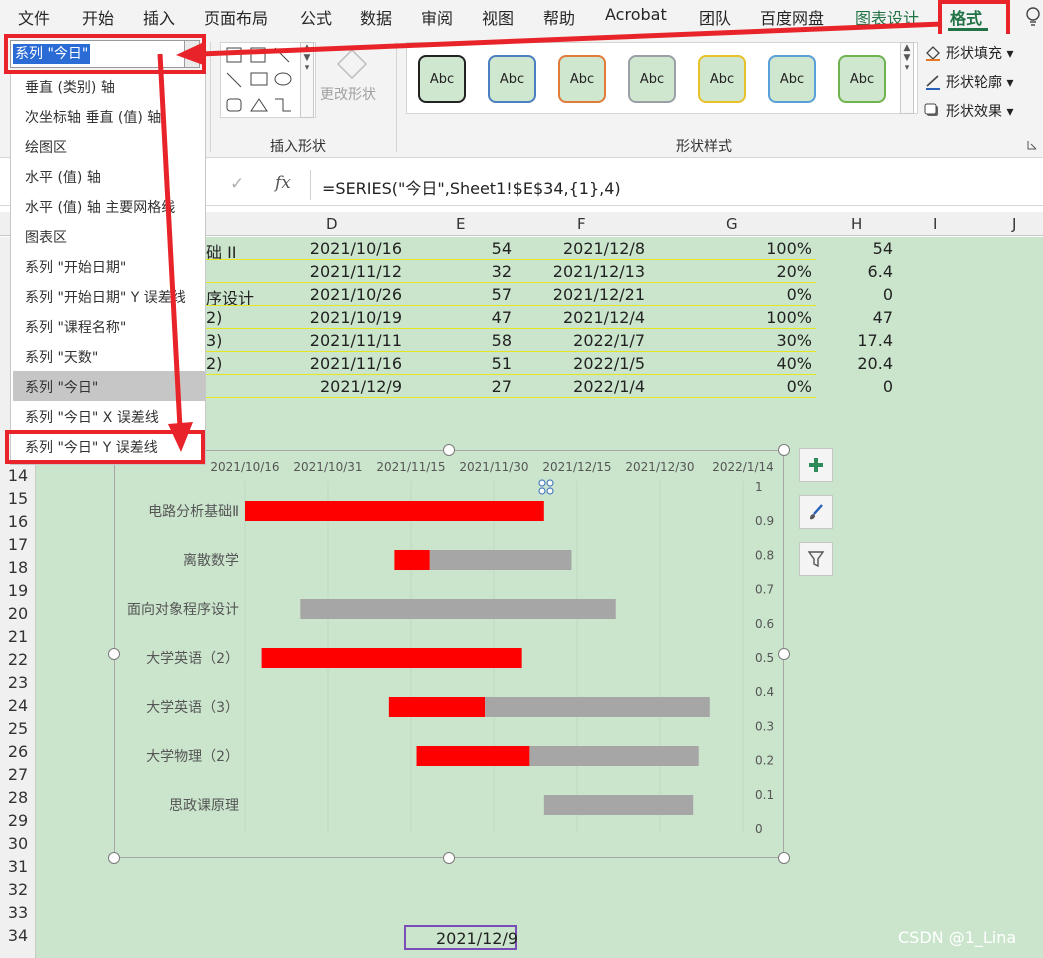 The width and height of the screenshot is (1043, 958). Describe the element at coordinates (356, 294) in the screenshot. I see `table-cell-d: 2021/10/26` at that location.